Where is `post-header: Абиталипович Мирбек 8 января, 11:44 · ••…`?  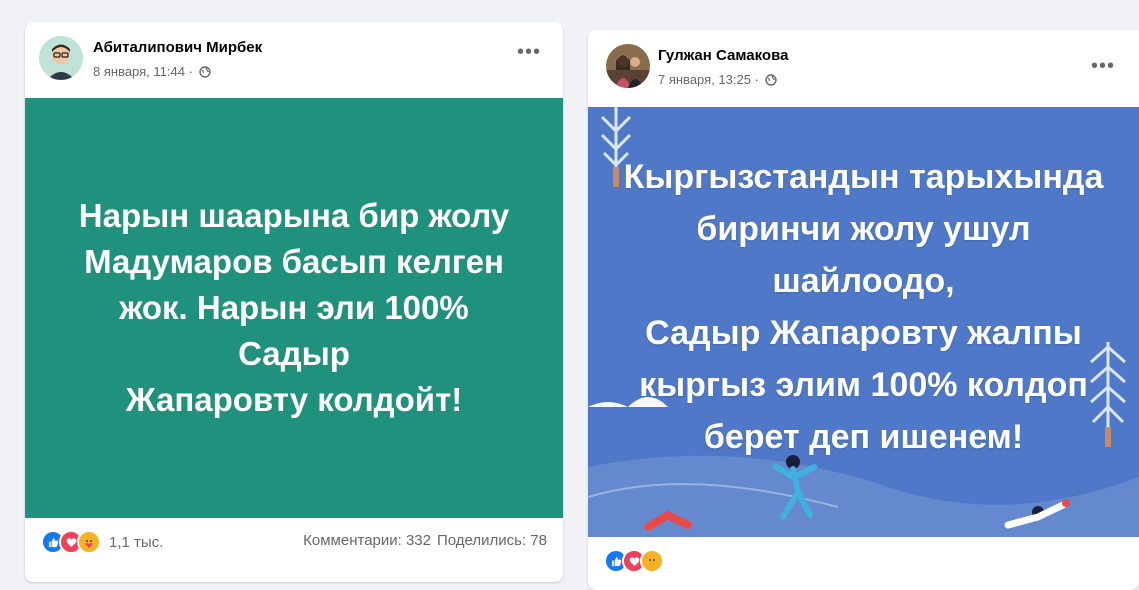
post-header: Абиталипович Мирбек 8 января, 11:44 · ••… is located at coordinates (294, 60).